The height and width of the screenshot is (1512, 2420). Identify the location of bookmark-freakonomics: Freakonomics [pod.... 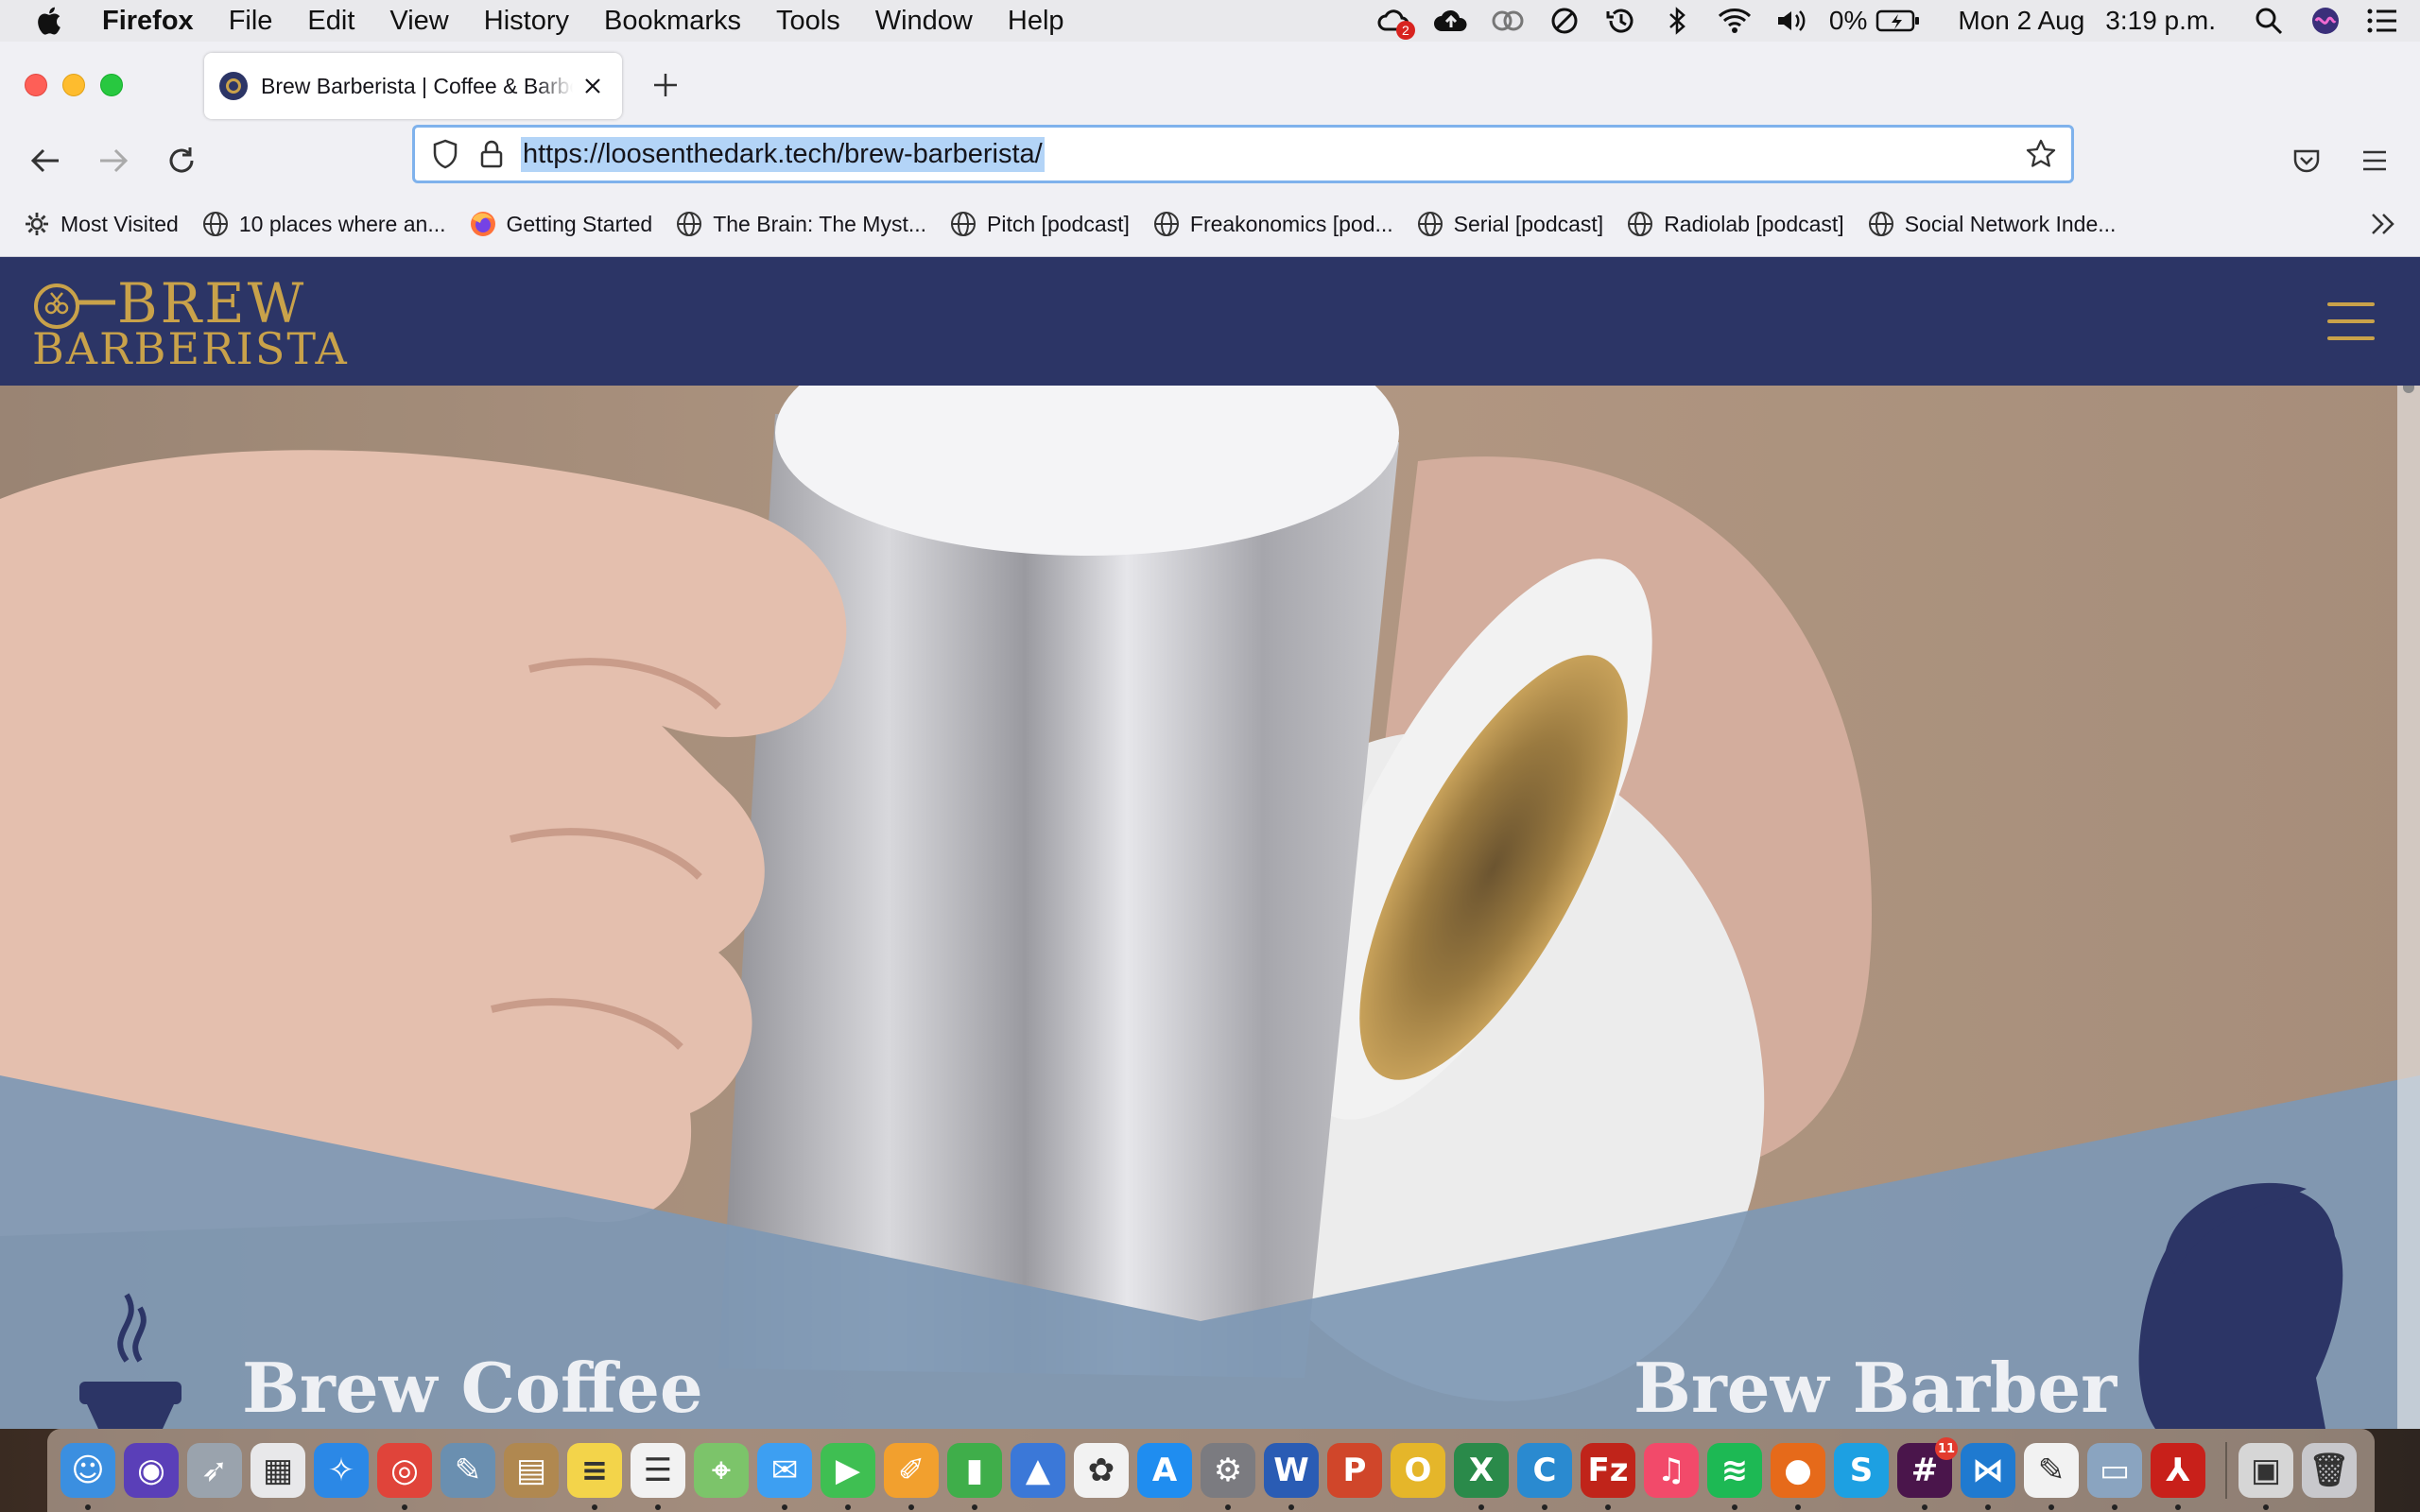
(1272, 224).